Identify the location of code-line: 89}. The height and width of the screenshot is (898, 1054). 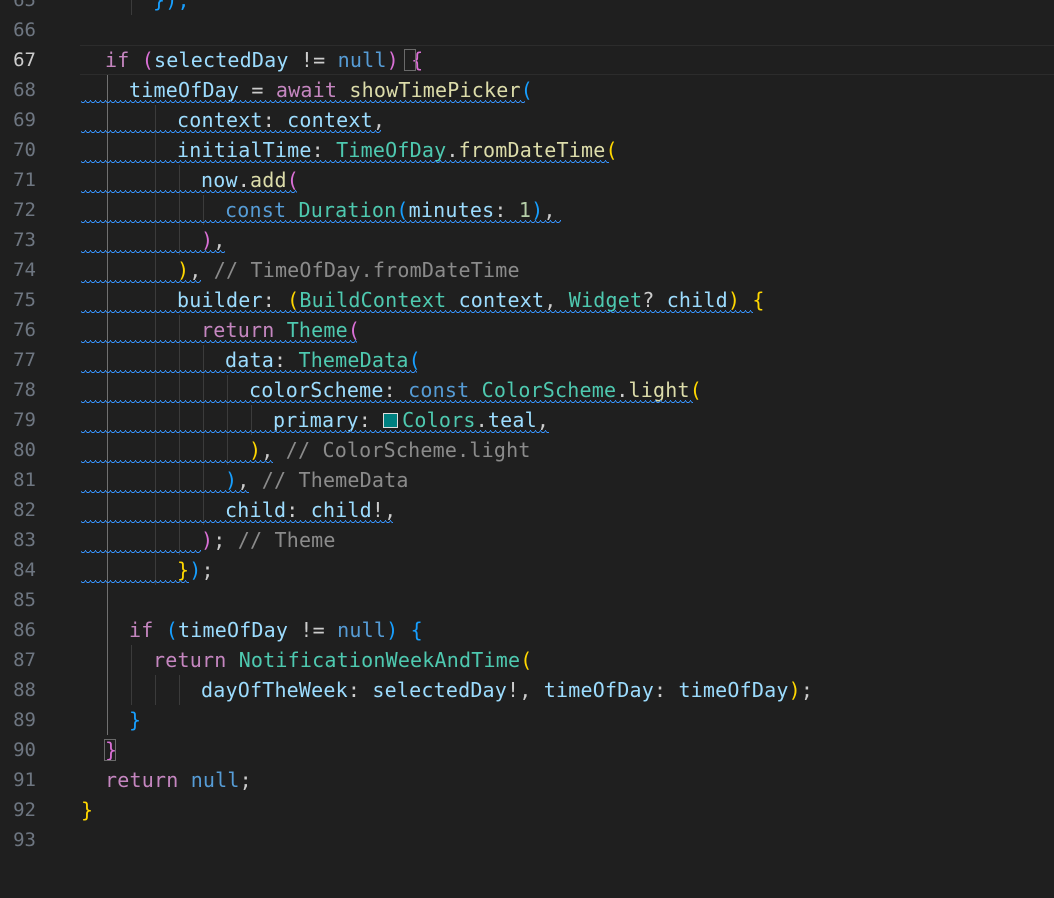
(527, 720).